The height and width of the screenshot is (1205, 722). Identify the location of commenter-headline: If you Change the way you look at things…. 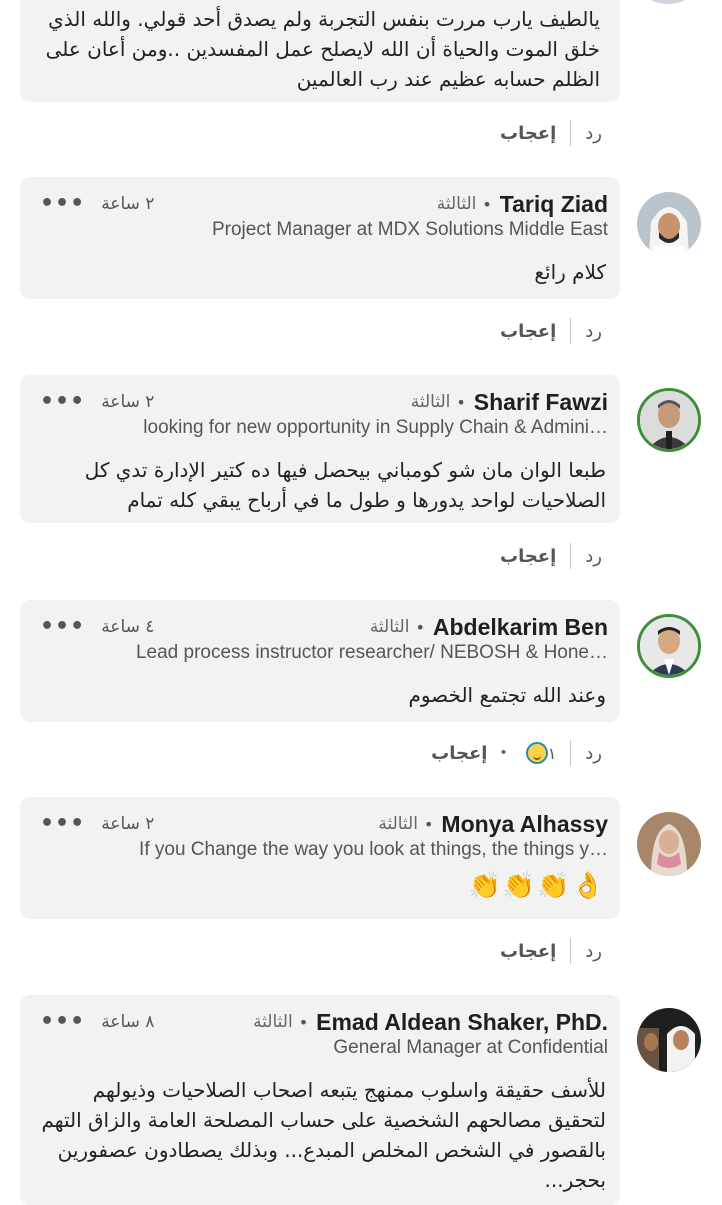
(373, 849).